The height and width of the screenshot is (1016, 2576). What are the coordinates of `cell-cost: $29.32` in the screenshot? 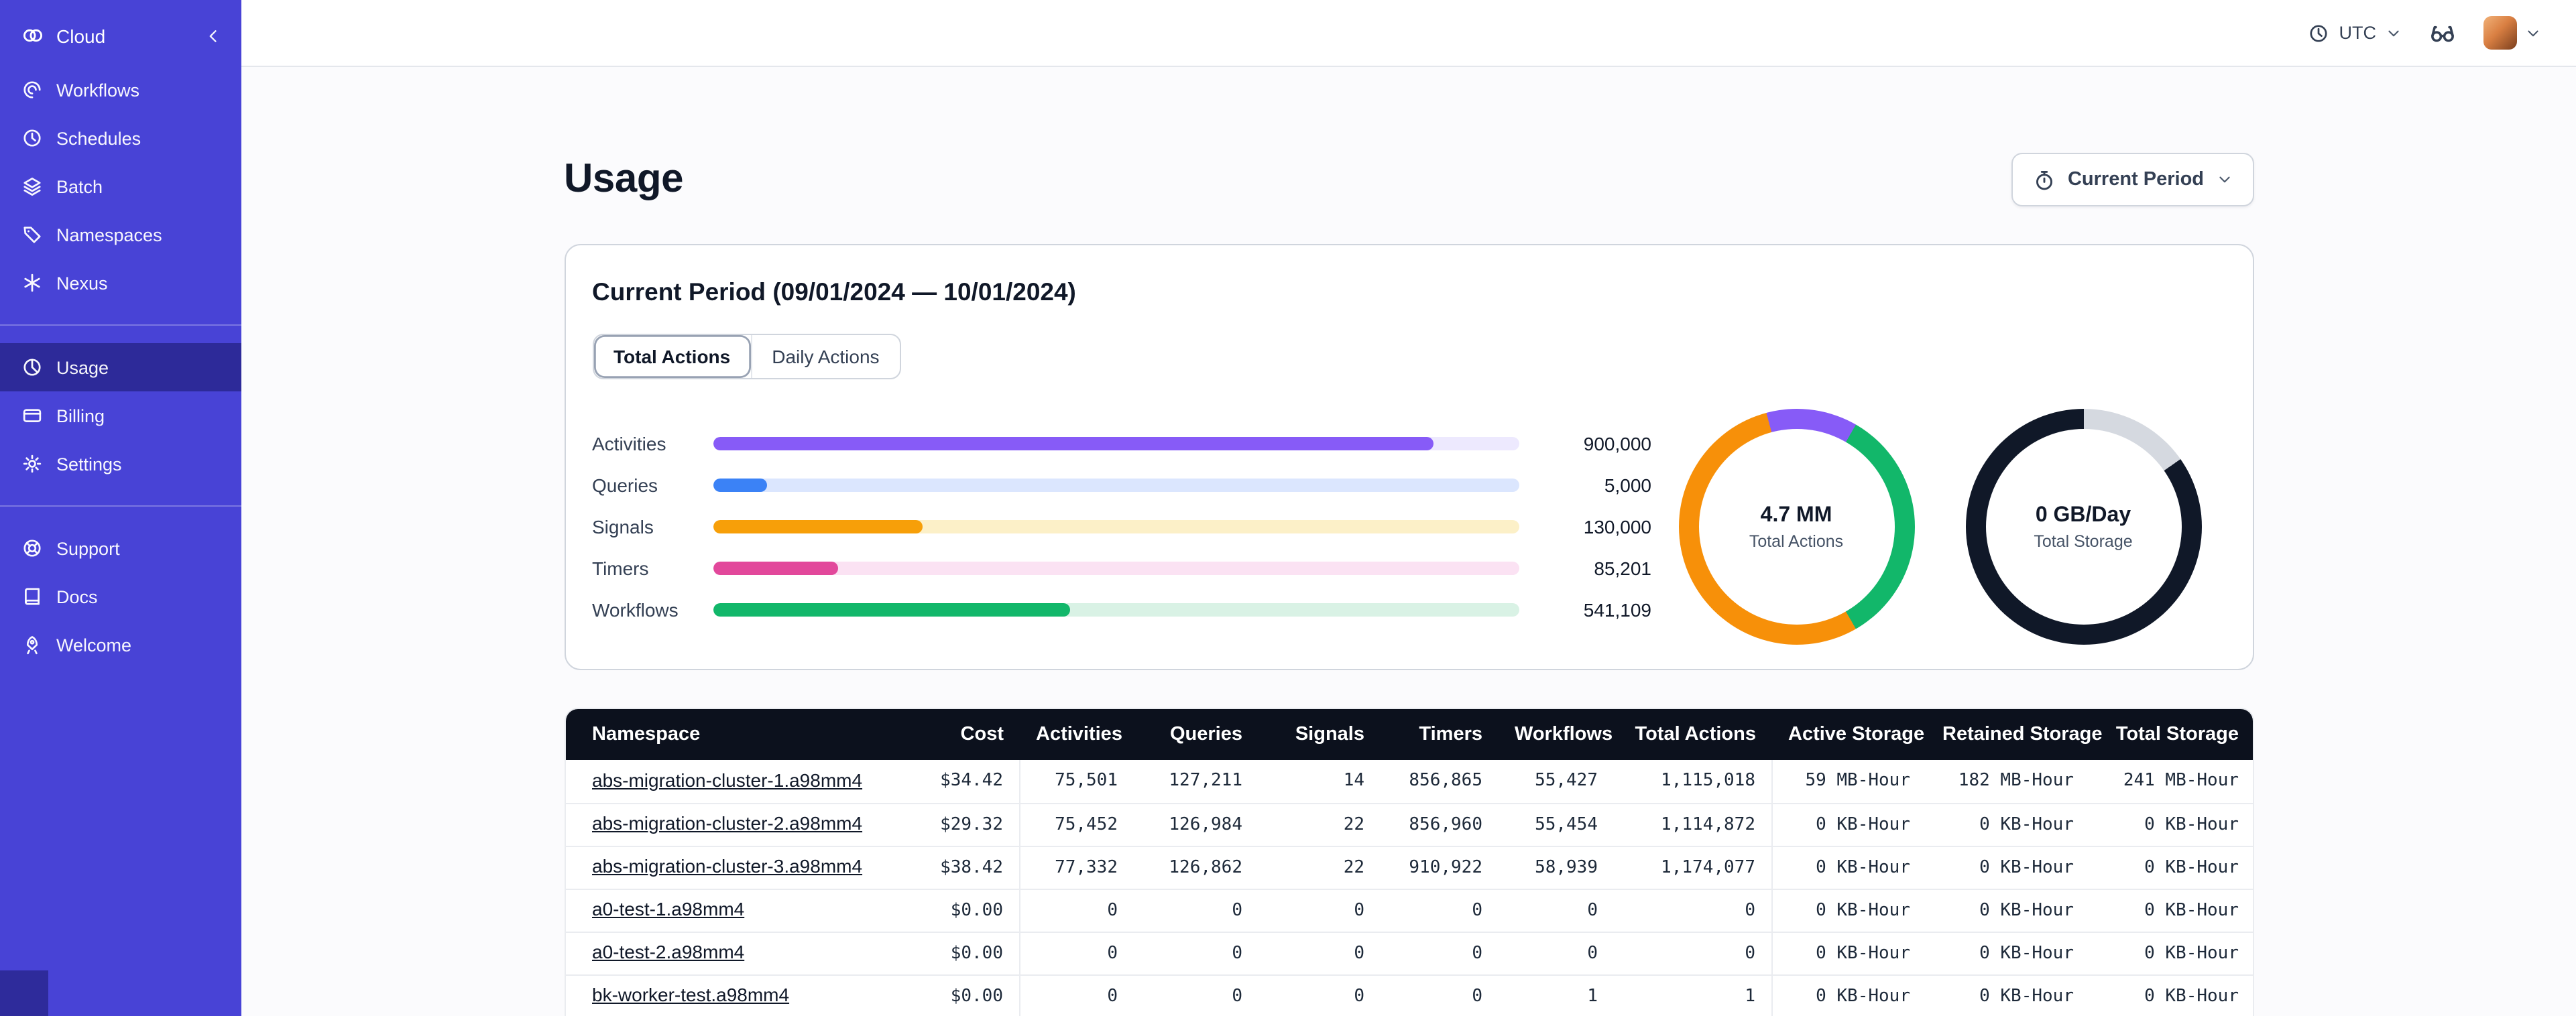 It's located at (958, 824).